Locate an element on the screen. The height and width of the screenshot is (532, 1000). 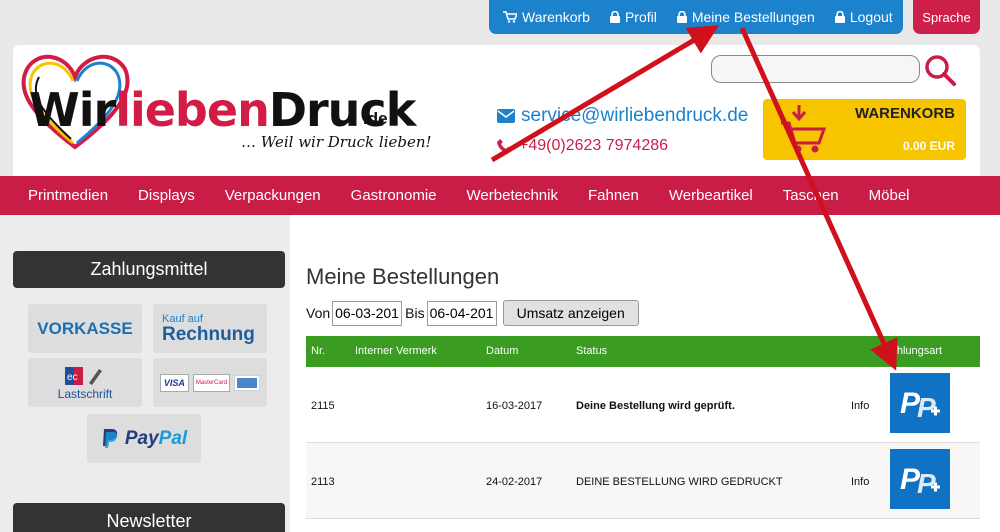
to-date-input is located at coordinates (461, 313).